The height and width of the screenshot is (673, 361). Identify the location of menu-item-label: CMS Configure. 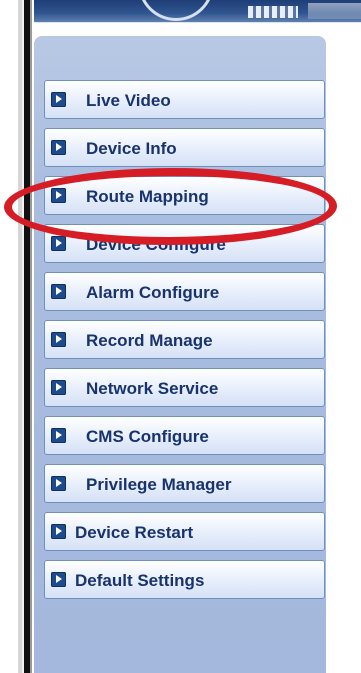
(147, 436).